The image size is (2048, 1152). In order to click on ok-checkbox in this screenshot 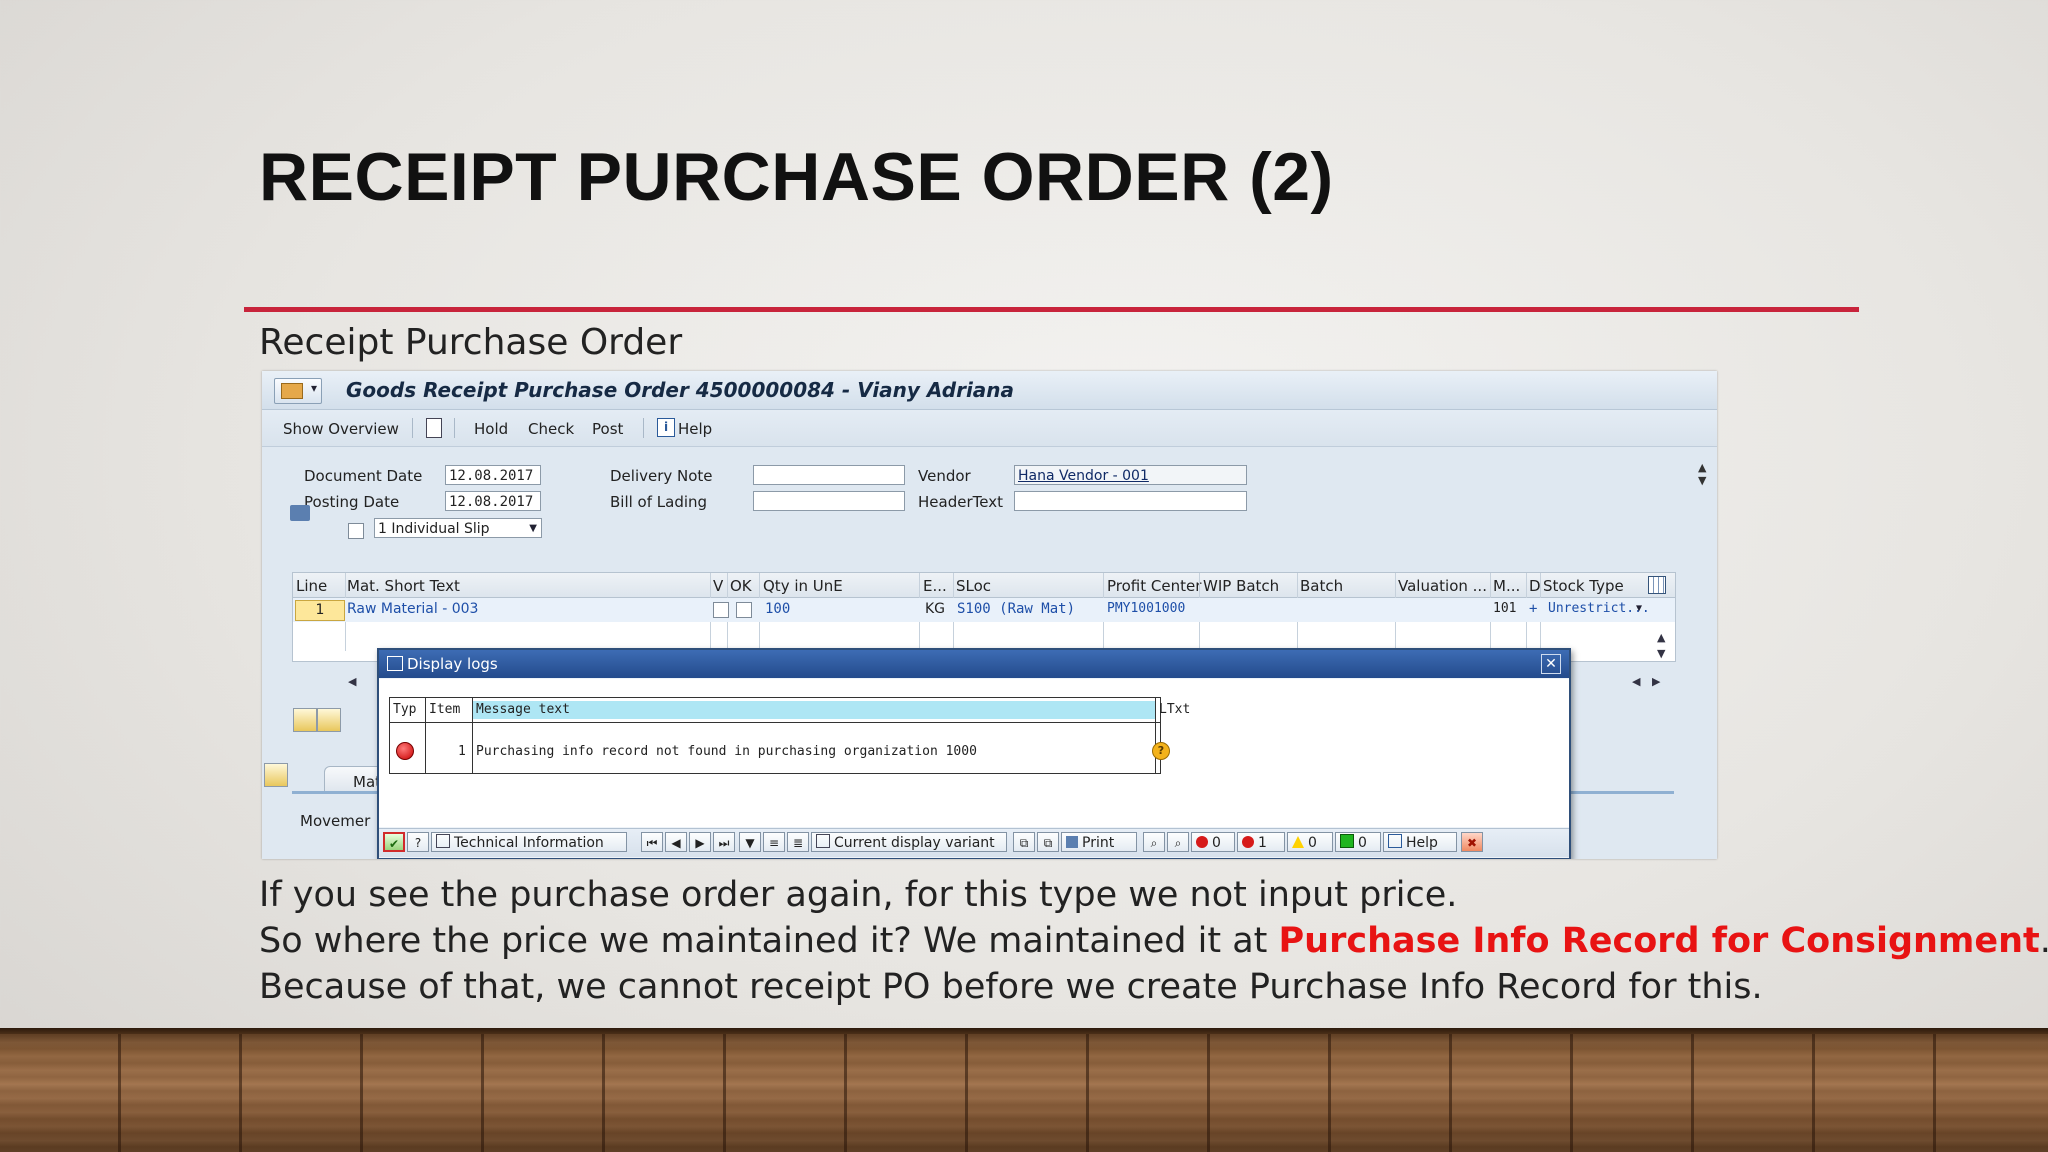, I will do `click(744, 610)`.